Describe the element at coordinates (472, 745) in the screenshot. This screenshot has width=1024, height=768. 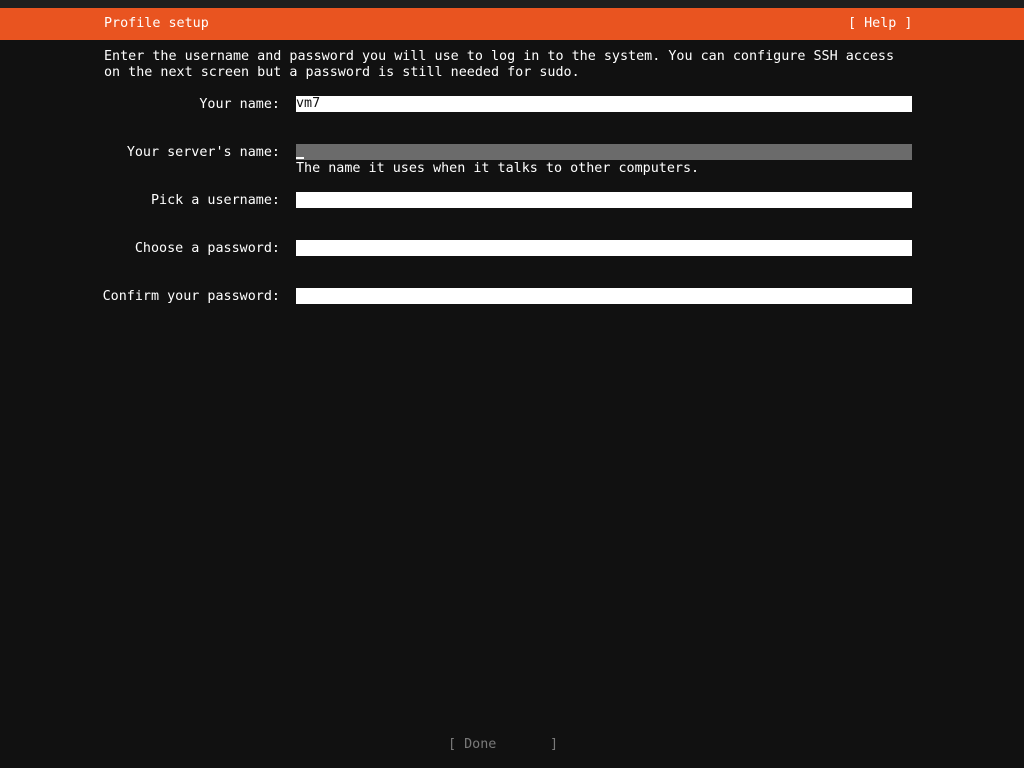
I see `done-button: [ Done` at that location.